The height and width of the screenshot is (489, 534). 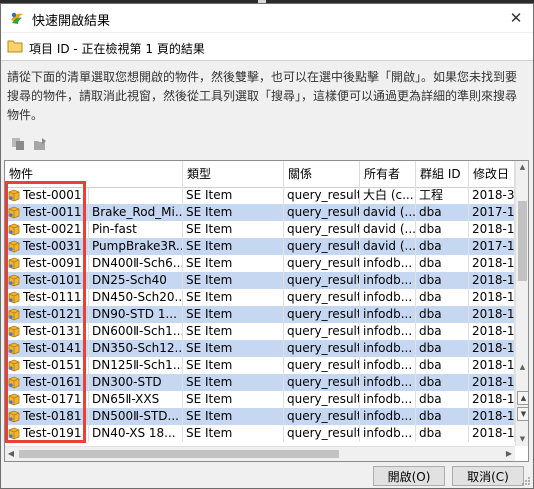 I want to click on scroll-up-icon-lower: ▲, so click(x=522, y=367).